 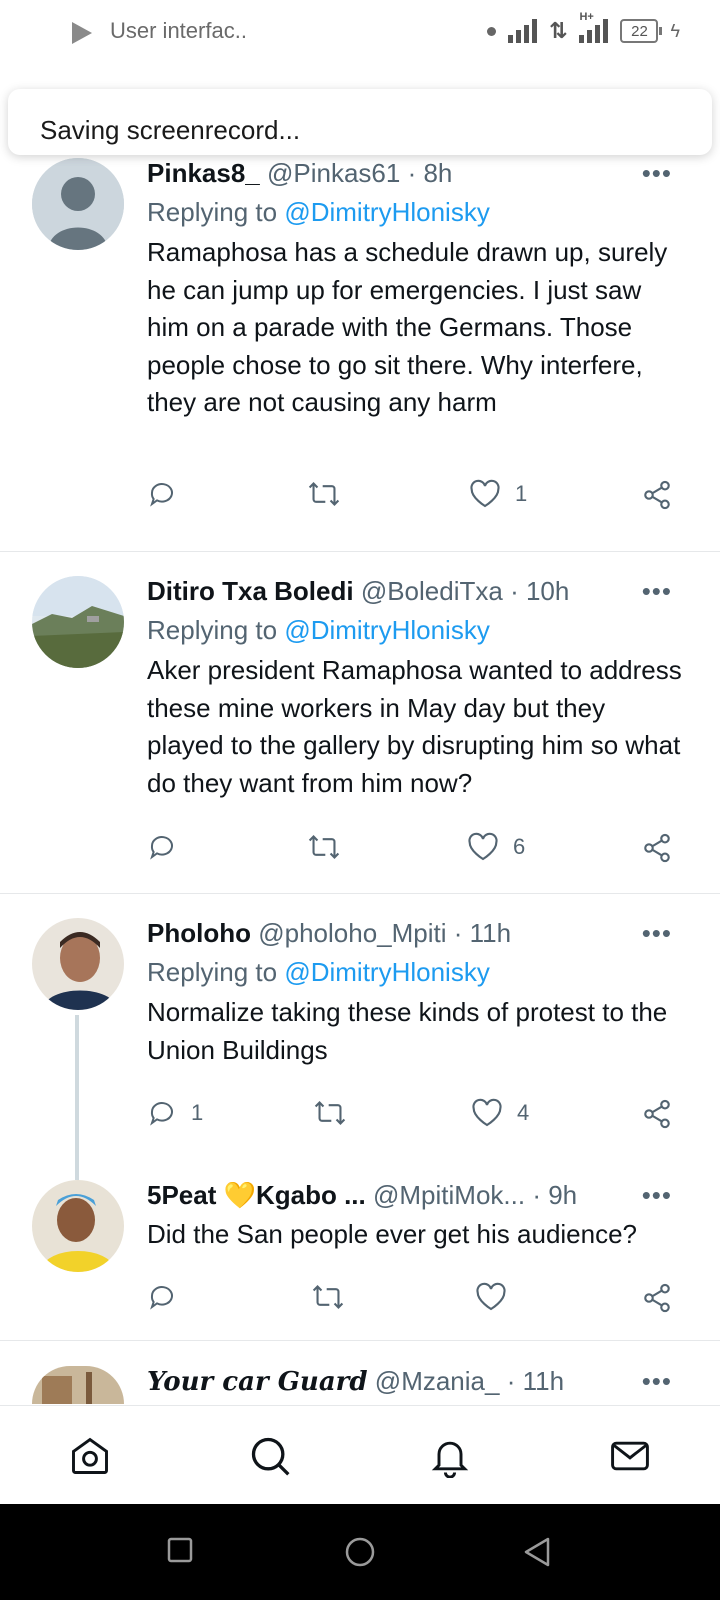 I want to click on thread-line, so click(x=77, y=1097).